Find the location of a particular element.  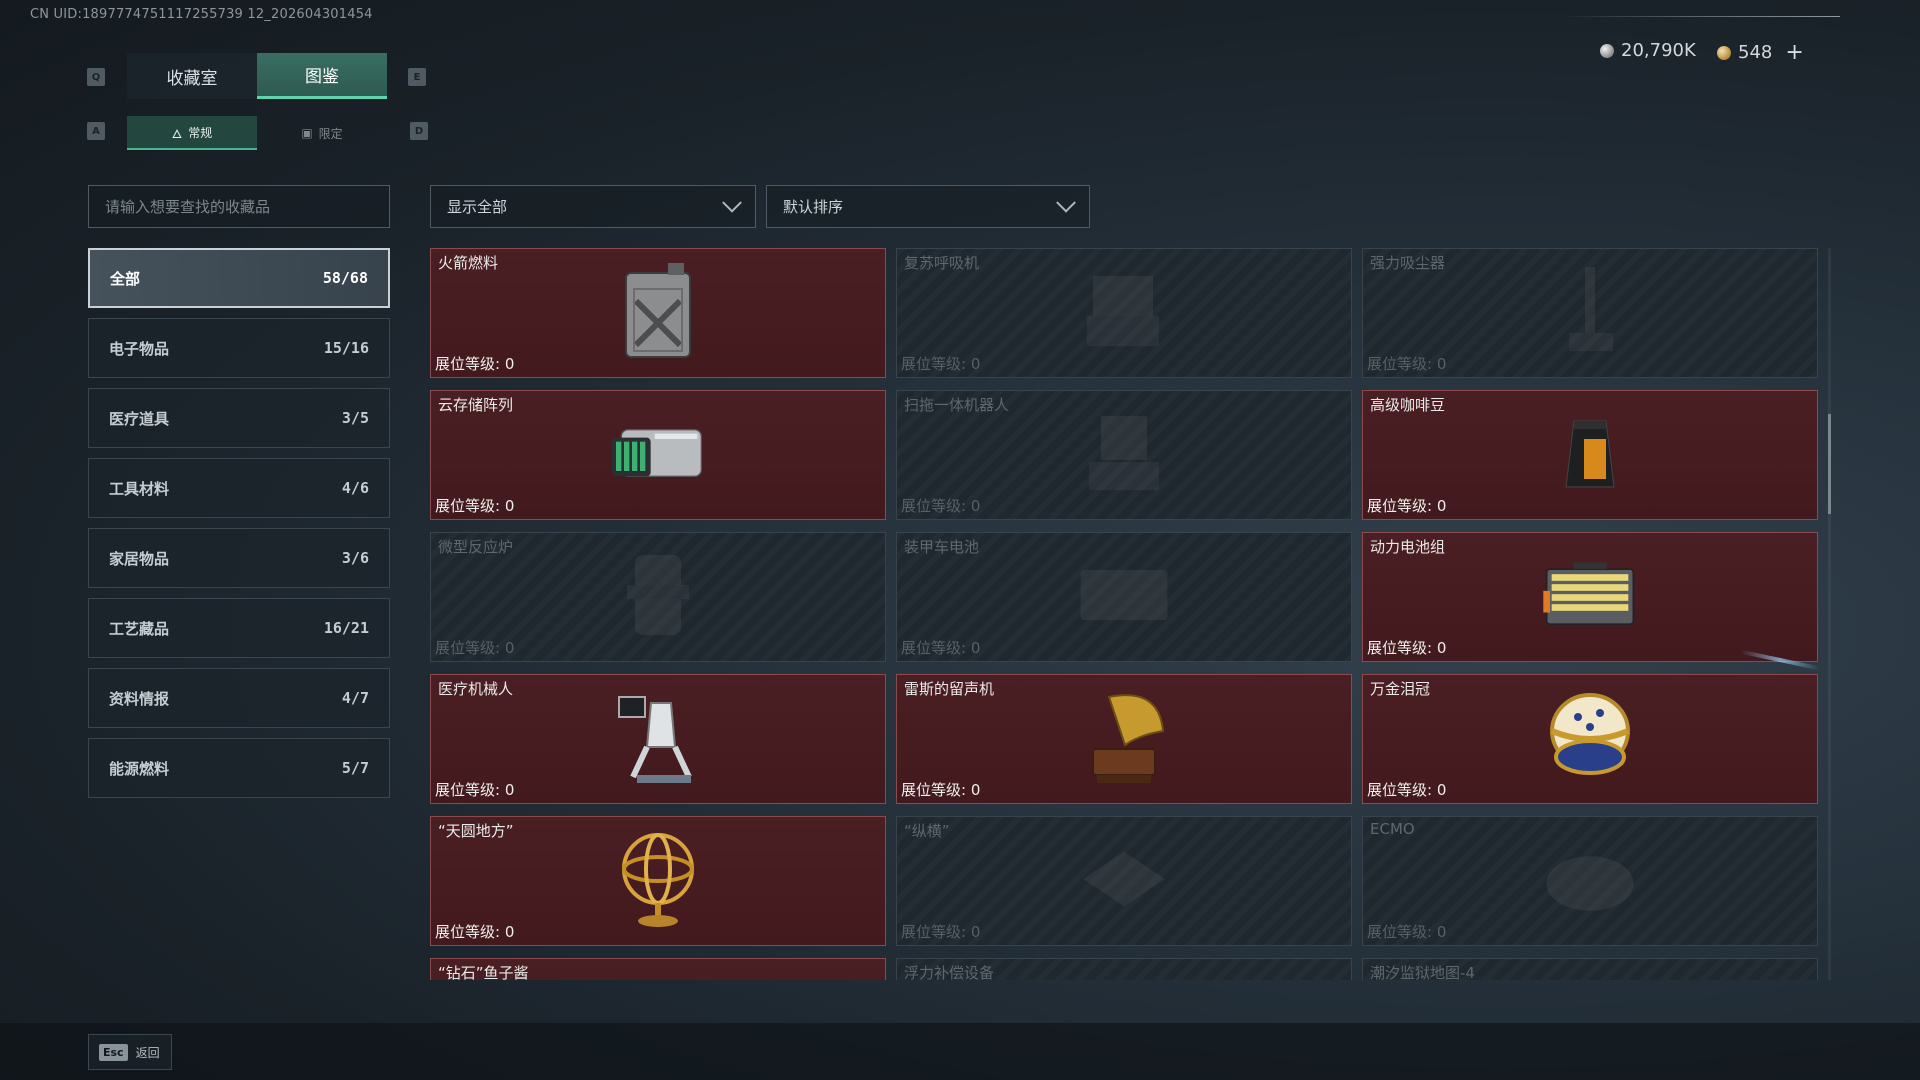

collection-card-name: 火箭燃料 is located at coordinates (468, 263).